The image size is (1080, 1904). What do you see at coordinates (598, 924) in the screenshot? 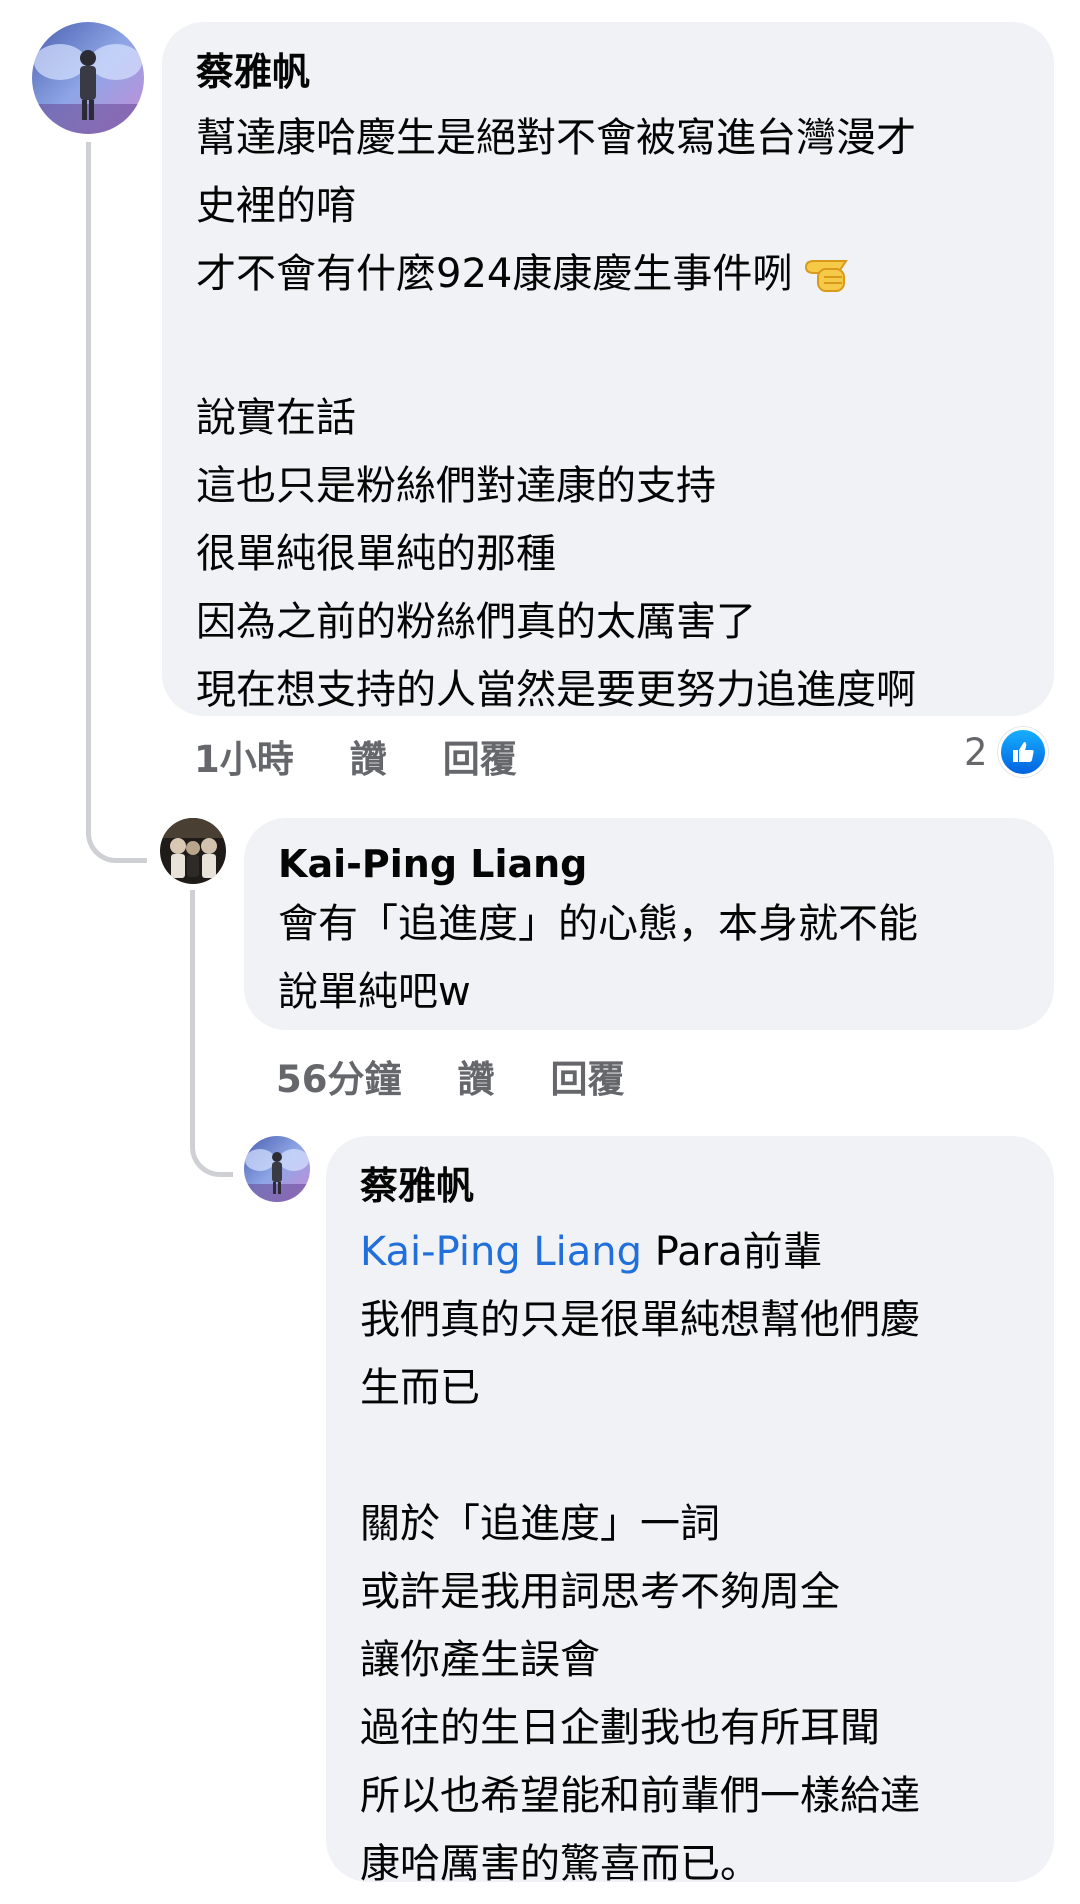
I see `reply-line: 會有「追進度」的心態，本身就不能` at bounding box center [598, 924].